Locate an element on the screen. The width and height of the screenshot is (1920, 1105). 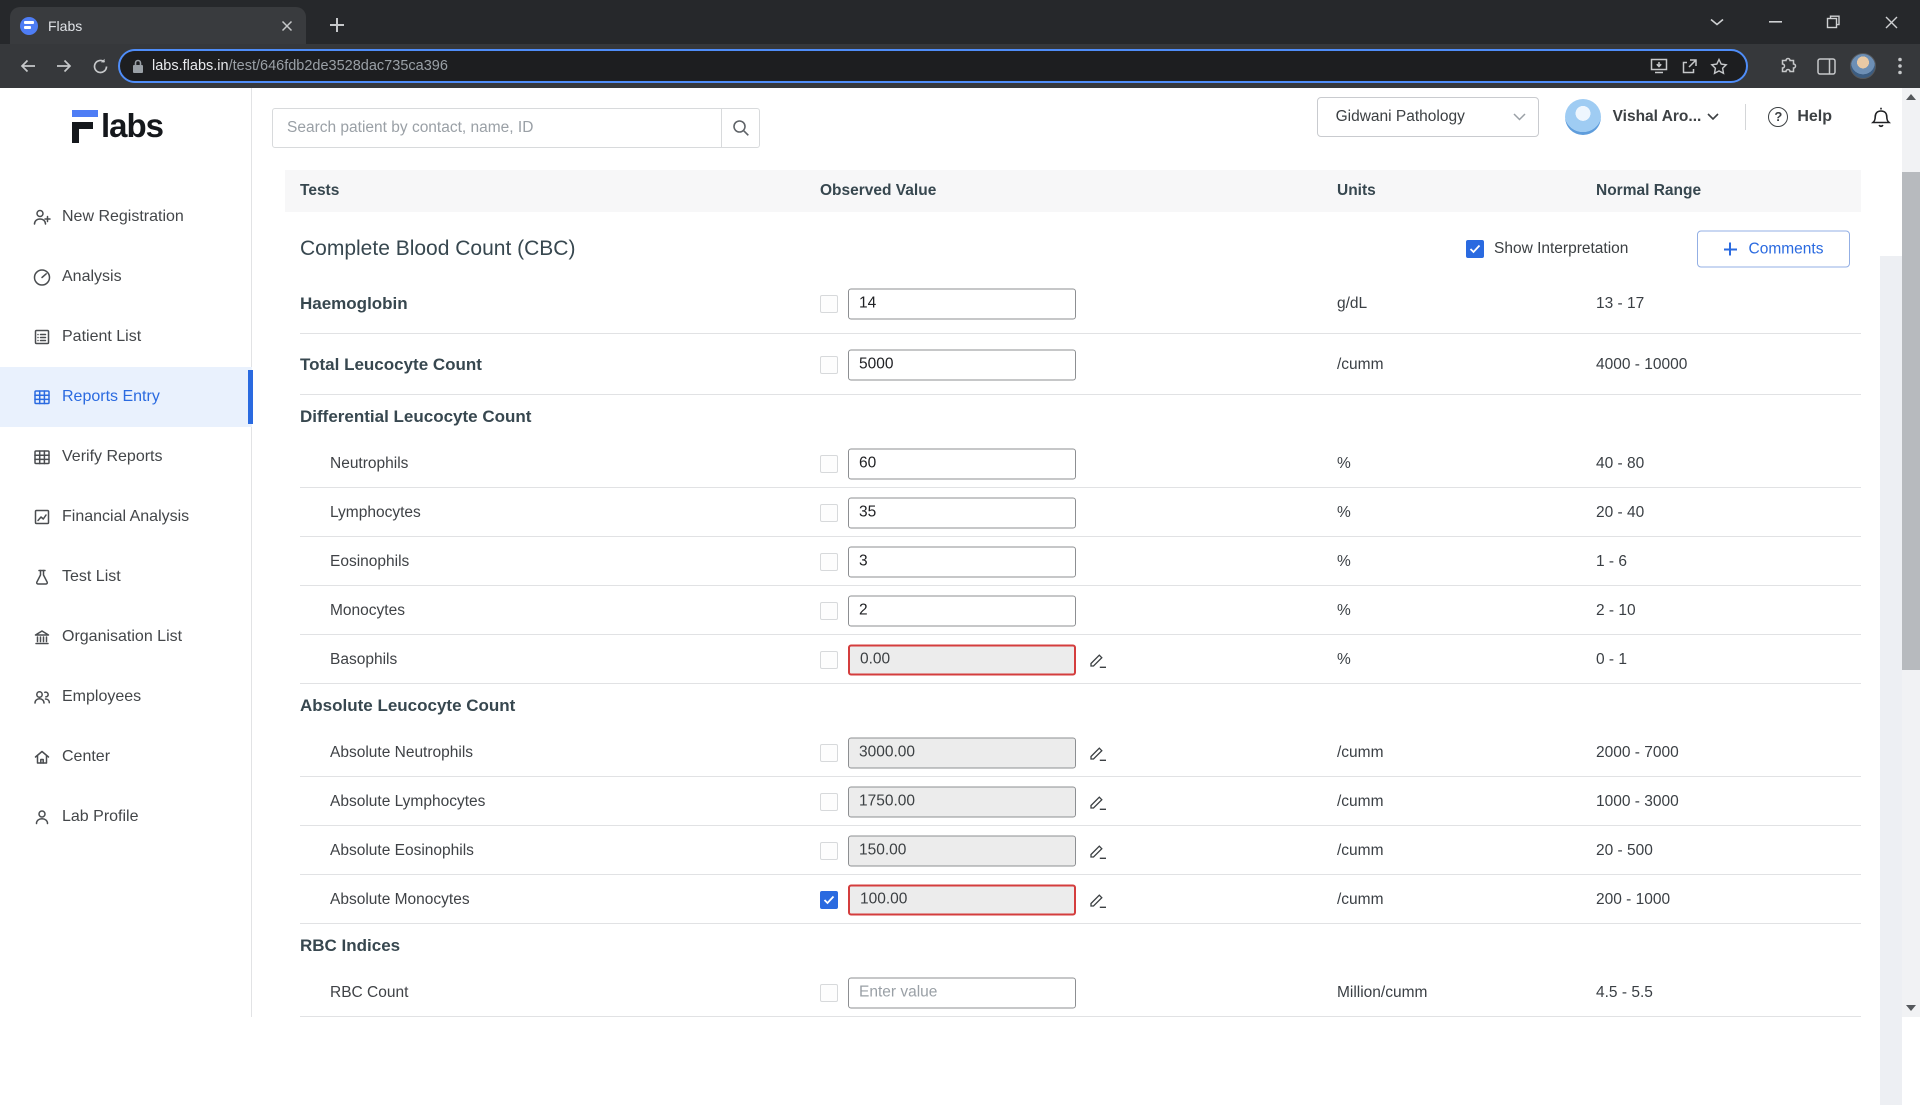
new-tab-button is located at coordinates (337, 25).